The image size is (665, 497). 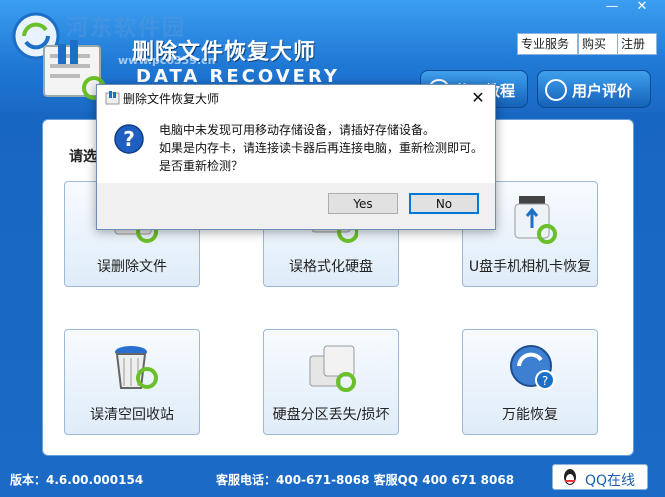 I want to click on usb-drive-icon, so click(x=535, y=220).